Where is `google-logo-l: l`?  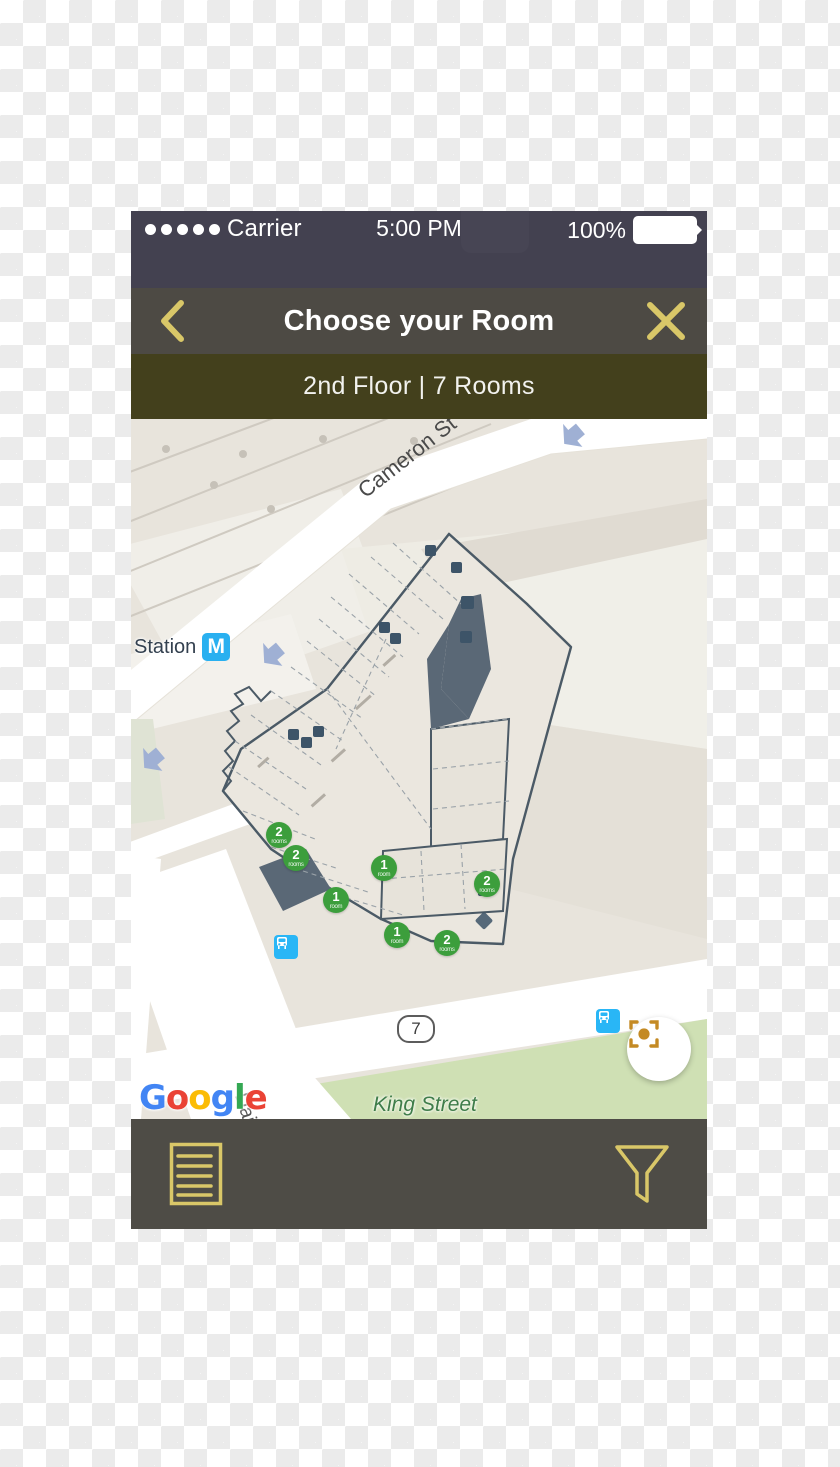 google-logo-l: l is located at coordinates (239, 1098).